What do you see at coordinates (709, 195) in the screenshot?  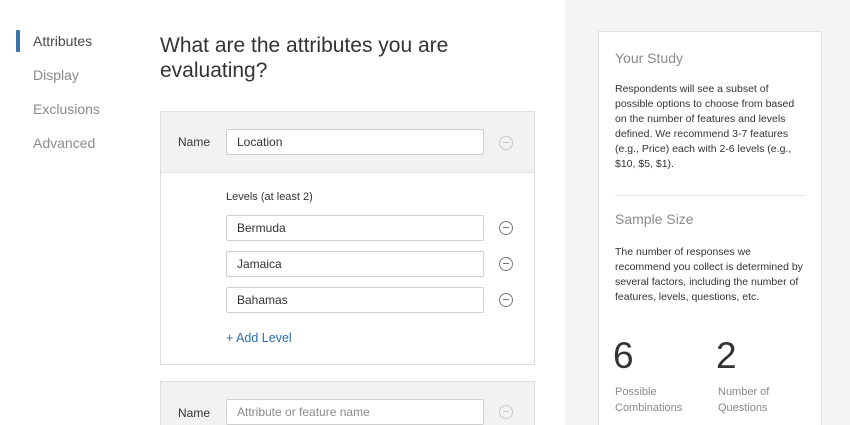 I see `divider` at bounding box center [709, 195].